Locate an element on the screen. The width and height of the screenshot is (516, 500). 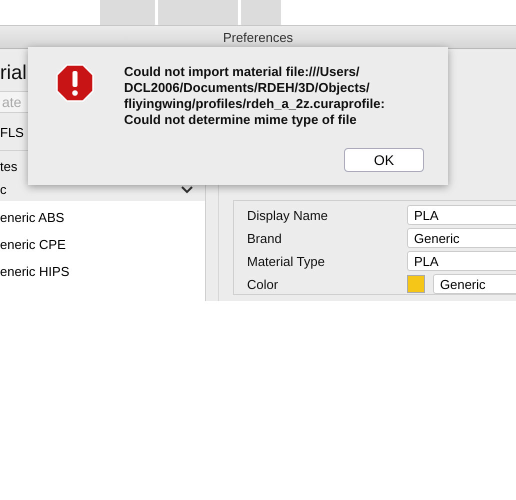
chevron-icon is located at coordinates (187, 190).